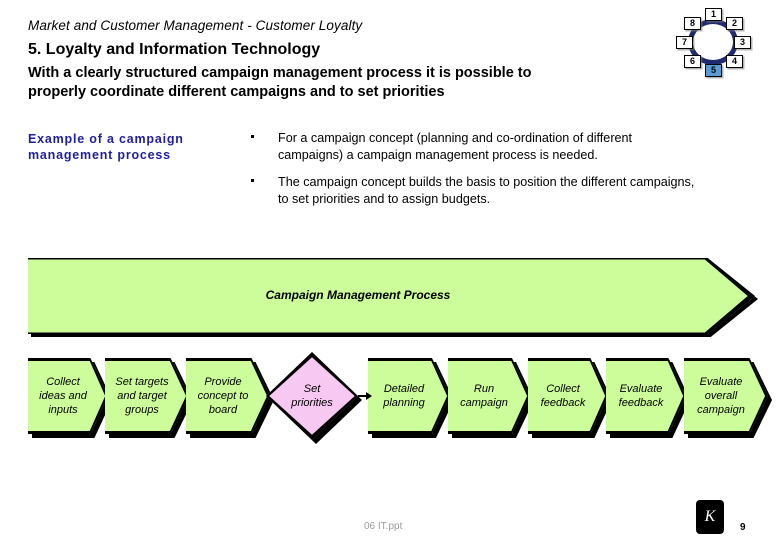 The height and width of the screenshot is (540, 780). What do you see at coordinates (365, 396) in the screenshot?
I see `connector-arrow-icon` at bounding box center [365, 396].